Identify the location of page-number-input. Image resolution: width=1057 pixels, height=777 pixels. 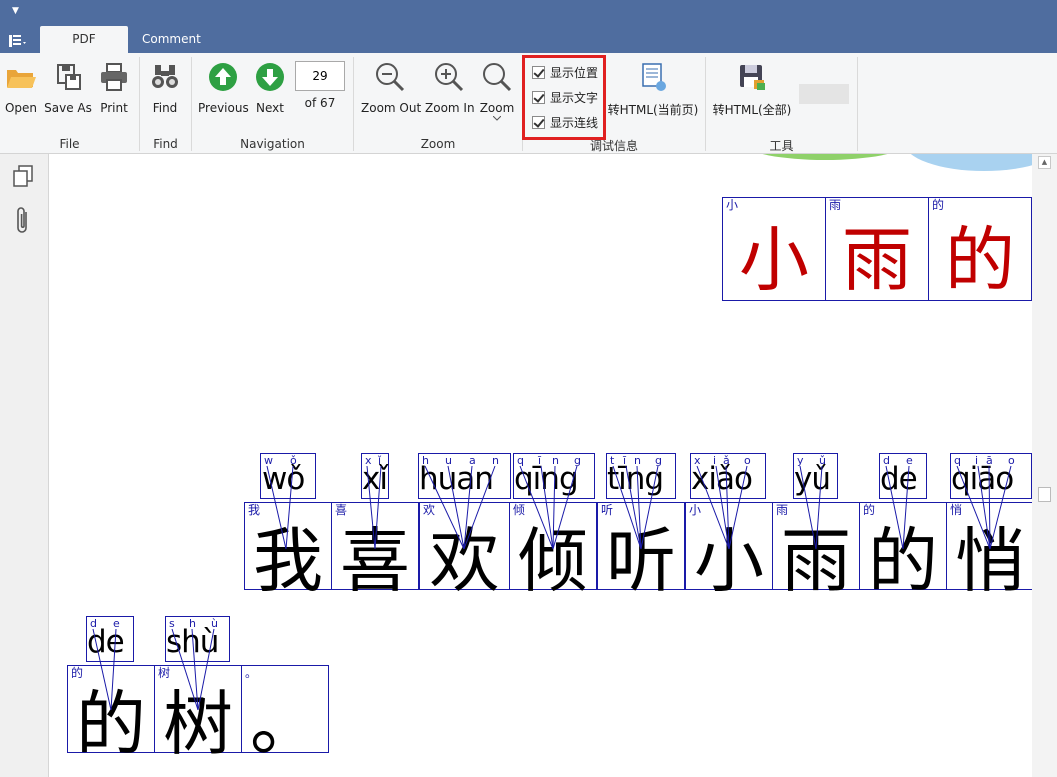
(320, 76).